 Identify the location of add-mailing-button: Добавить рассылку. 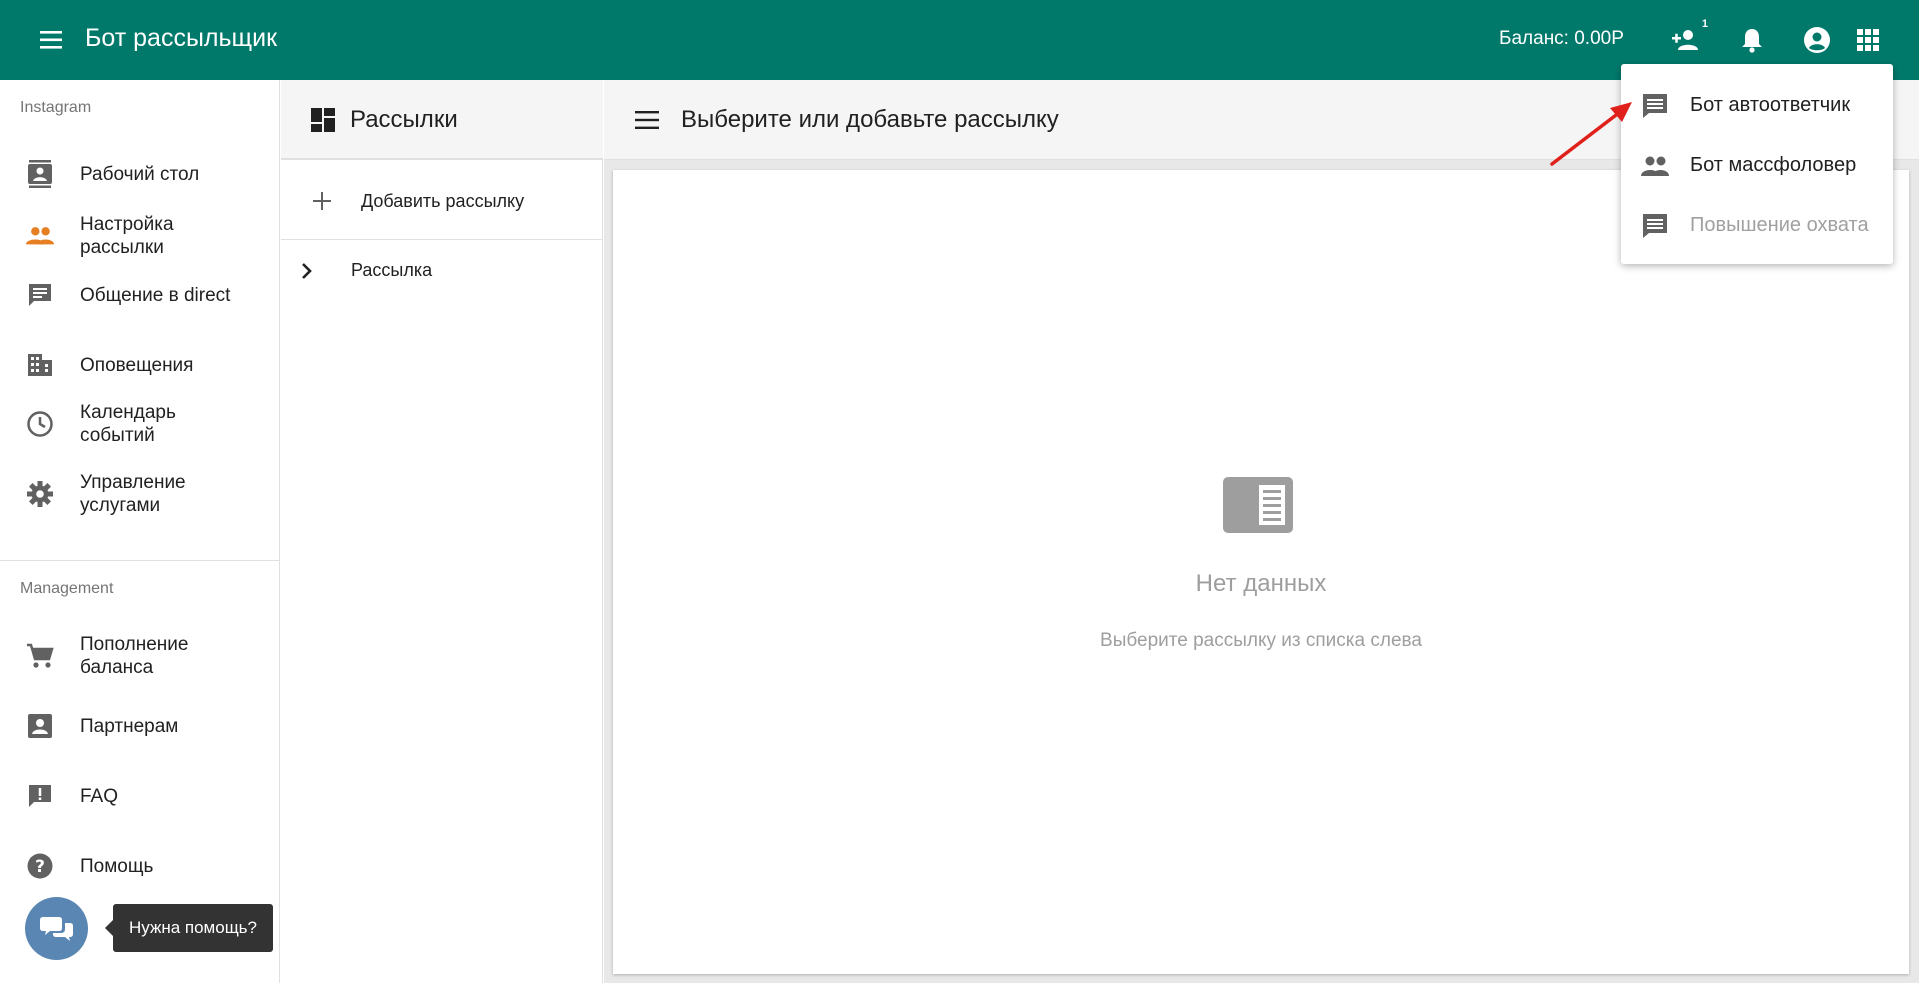
(442, 201).